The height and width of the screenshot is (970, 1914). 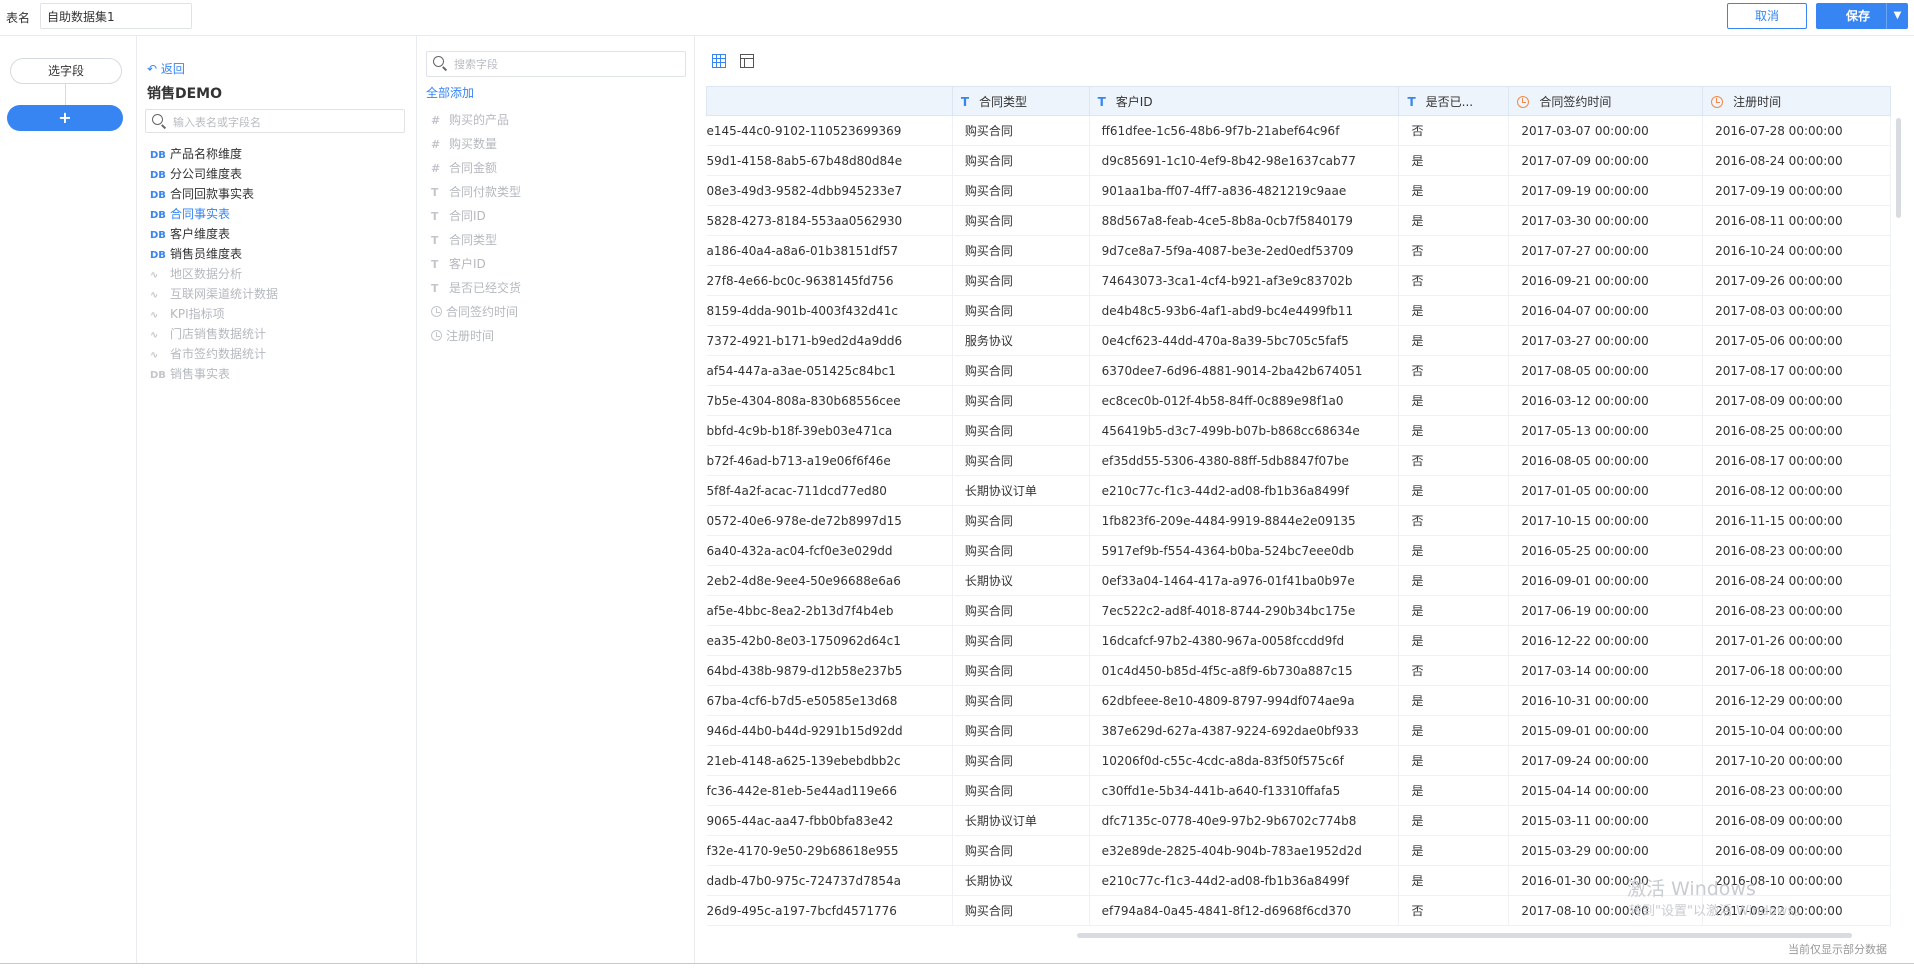 I want to click on table-cell: 16dcafcf-97b2-4380-967a-0058fccdd9fd, so click(x=1244, y=640).